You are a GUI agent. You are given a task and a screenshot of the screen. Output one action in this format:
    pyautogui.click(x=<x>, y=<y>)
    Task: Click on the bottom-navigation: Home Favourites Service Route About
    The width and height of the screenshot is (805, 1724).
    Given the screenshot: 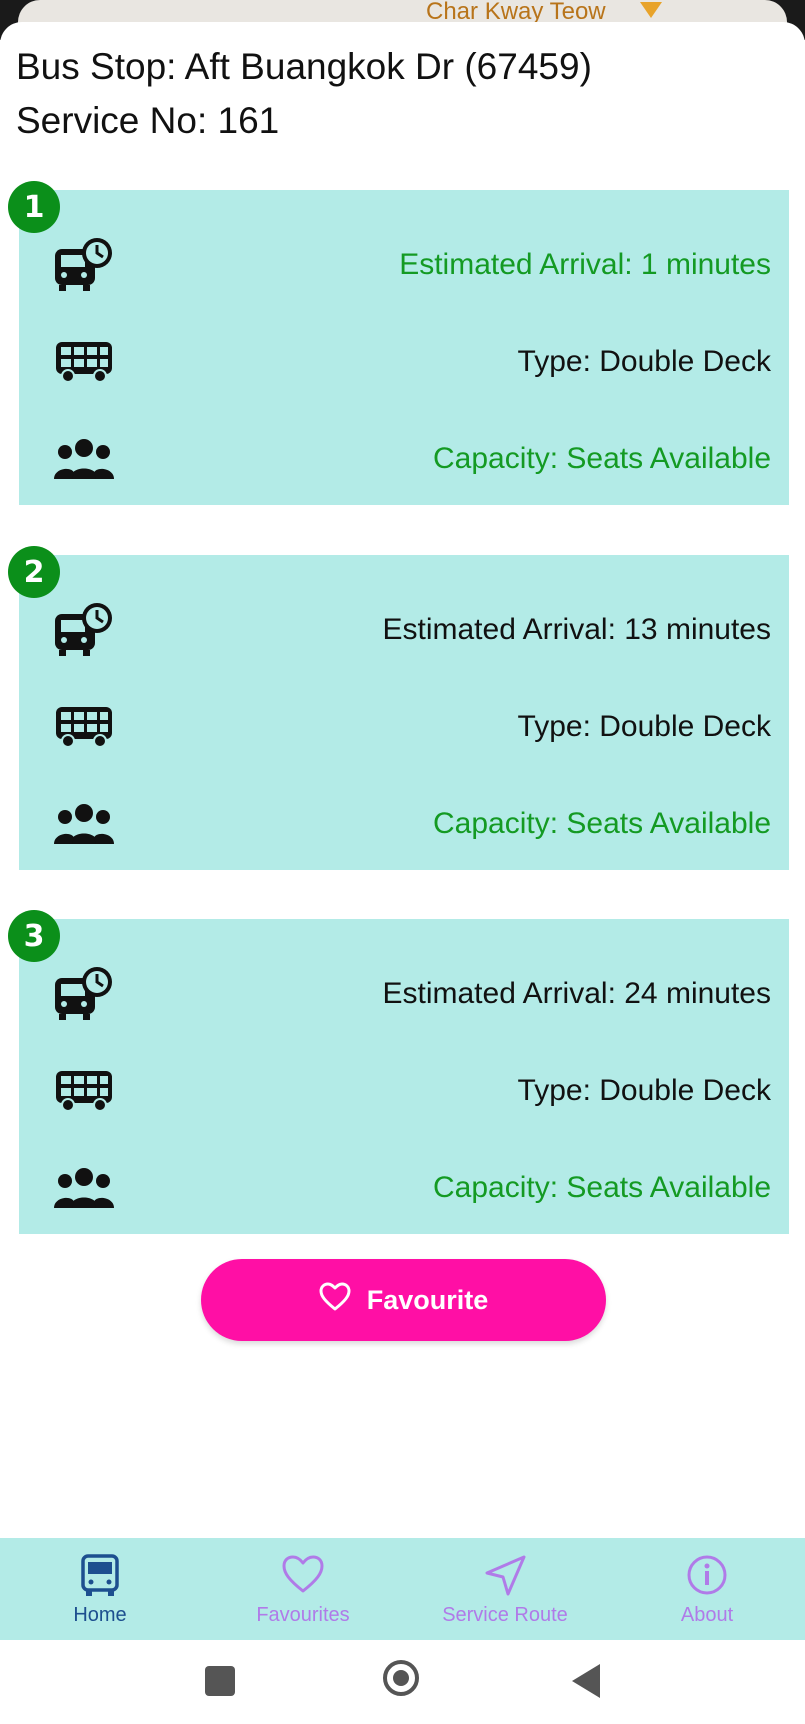 What is the action you would take?
    pyautogui.click(x=402, y=1589)
    